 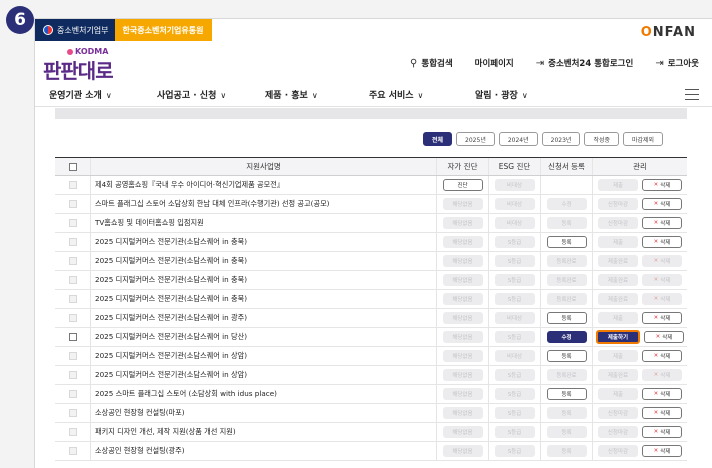 I want to click on header-self-diagnosis: 자가 진단, so click(x=463, y=166).